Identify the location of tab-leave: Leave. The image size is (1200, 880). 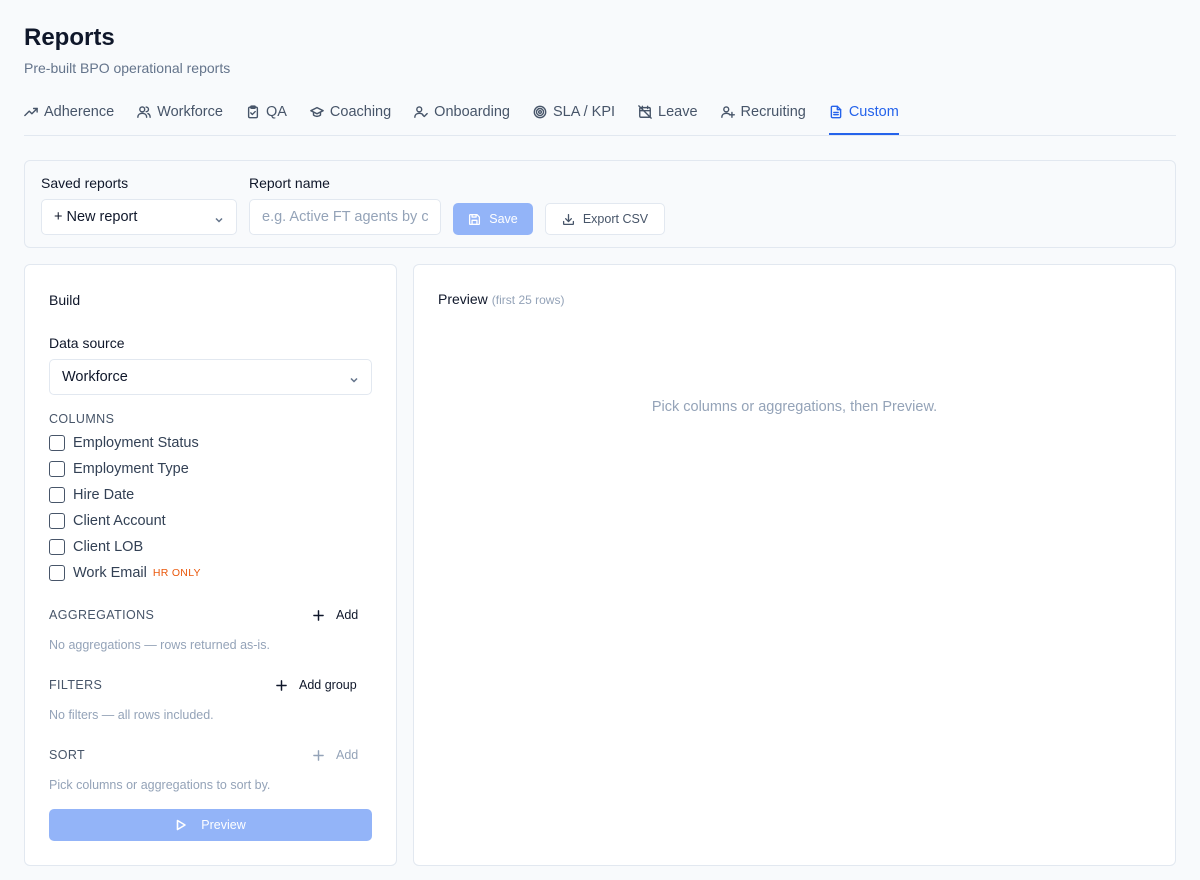
(668, 112).